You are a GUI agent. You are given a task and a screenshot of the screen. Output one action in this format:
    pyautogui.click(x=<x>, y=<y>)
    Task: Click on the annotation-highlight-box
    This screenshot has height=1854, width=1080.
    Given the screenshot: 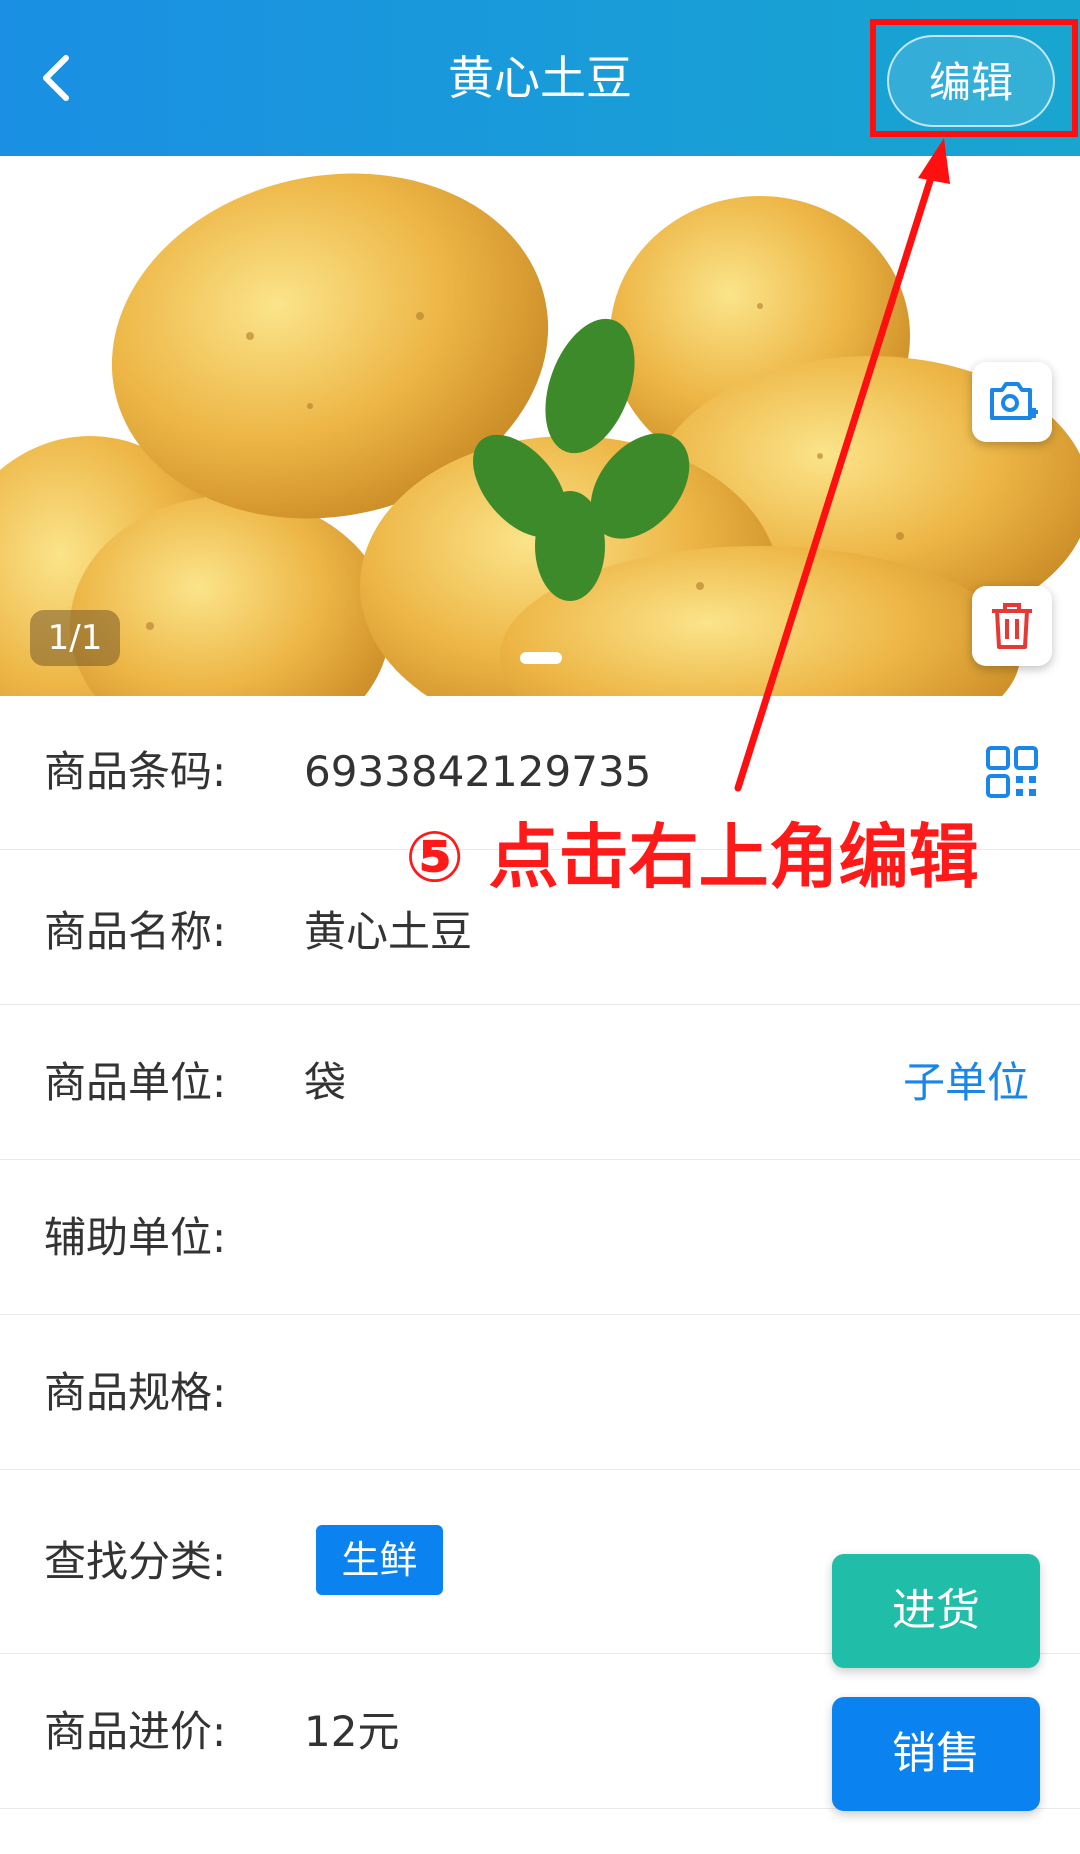 What is the action you would take?
    pyautogui.click(x=974, y=78)
    